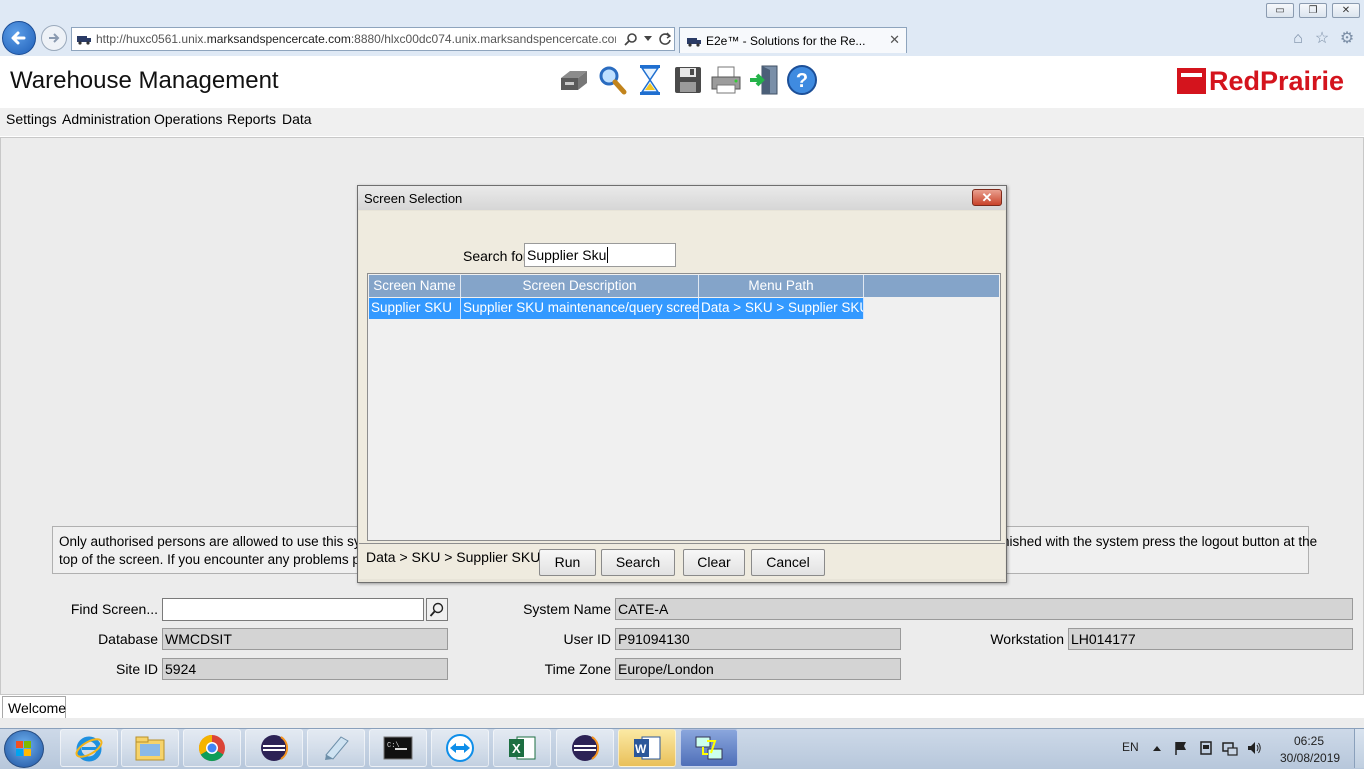 The height and width of the screenshot is (770, 1364). What do you see at coordinates (413, 198) in the screenshot?
I see `dialog-title: Screen Selection` at bounding box center [413, 198].